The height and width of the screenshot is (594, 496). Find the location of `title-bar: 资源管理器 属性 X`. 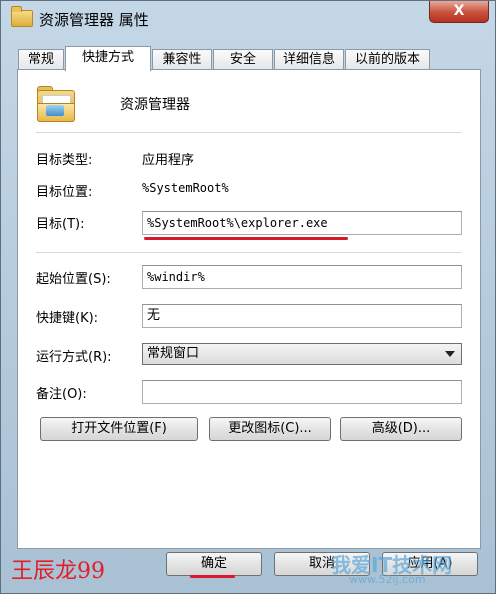

title-bar: 资源管理器 属性 X is located at coordinates (248, 20).